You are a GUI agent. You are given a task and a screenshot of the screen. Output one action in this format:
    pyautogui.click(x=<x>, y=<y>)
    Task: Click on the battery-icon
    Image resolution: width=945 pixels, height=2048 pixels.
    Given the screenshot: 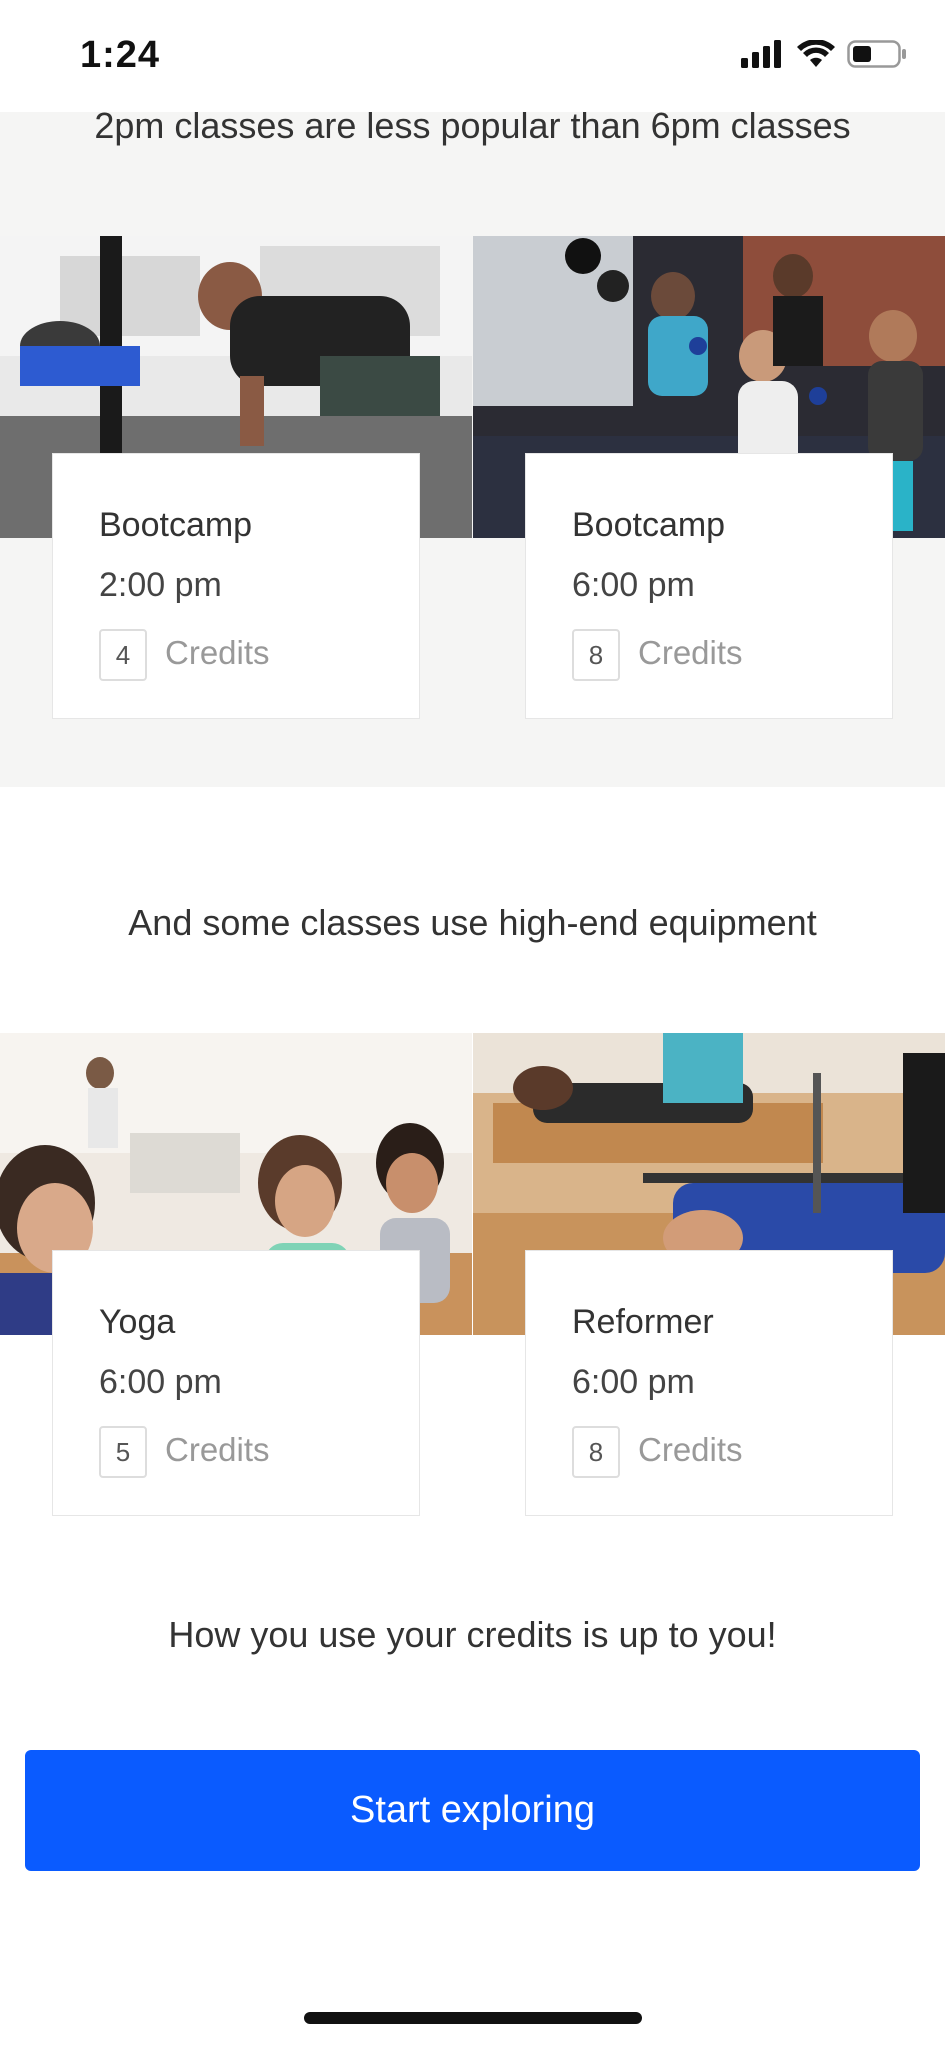 What is the action you would take?
    pyautogui.click(x=876, y=54)
    